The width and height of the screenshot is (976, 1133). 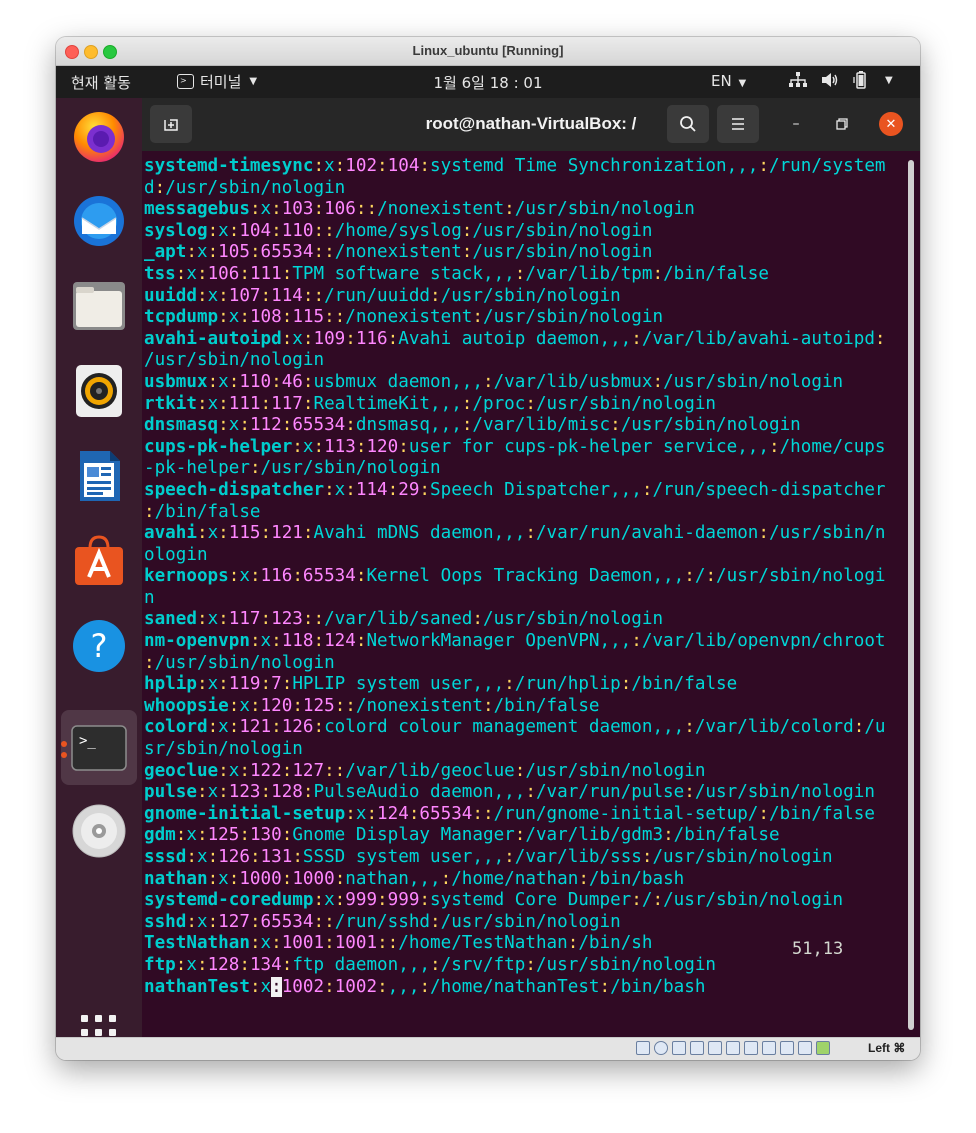 I want to click on maximize-button, so click(x=842, y=124).